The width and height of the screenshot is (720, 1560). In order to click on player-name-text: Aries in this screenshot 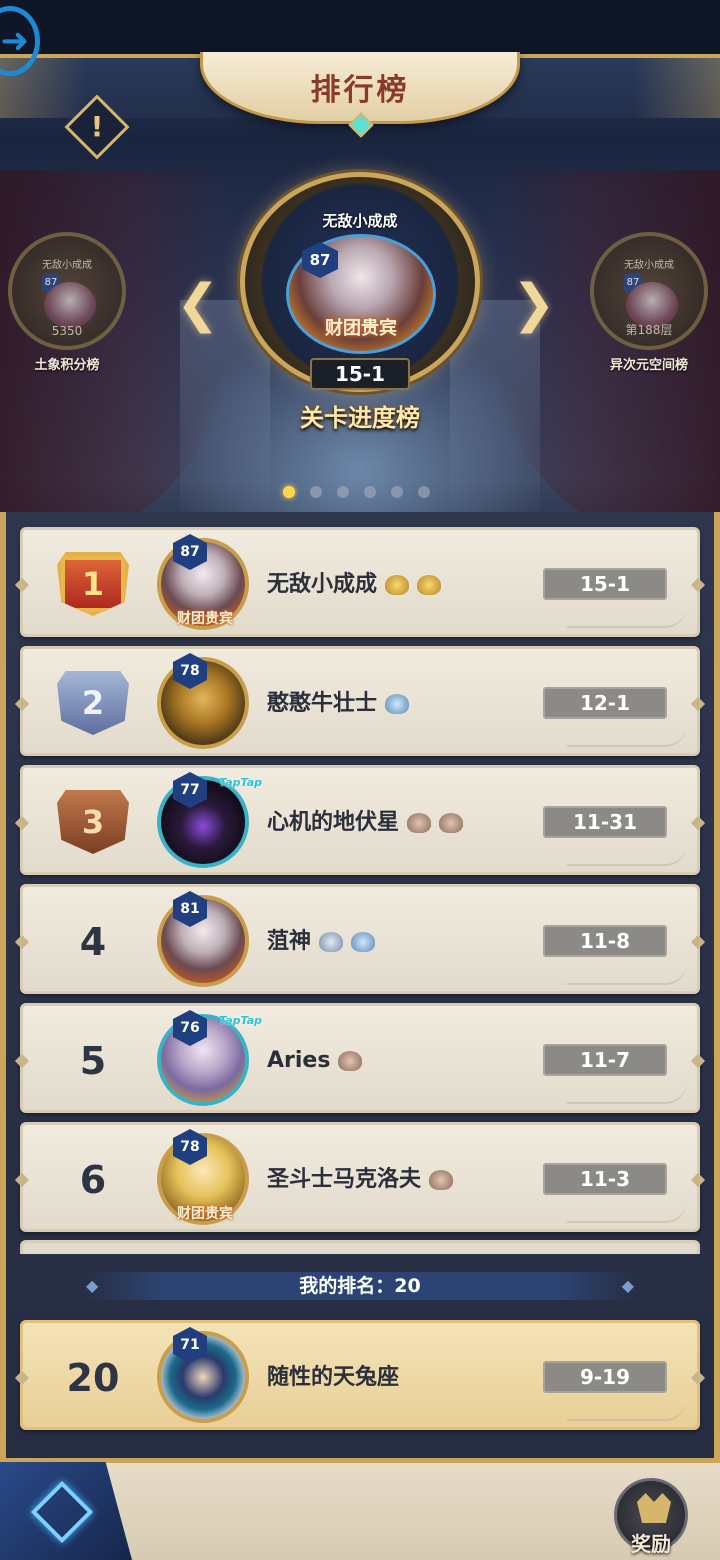, I will do `click(299, 1060)`.